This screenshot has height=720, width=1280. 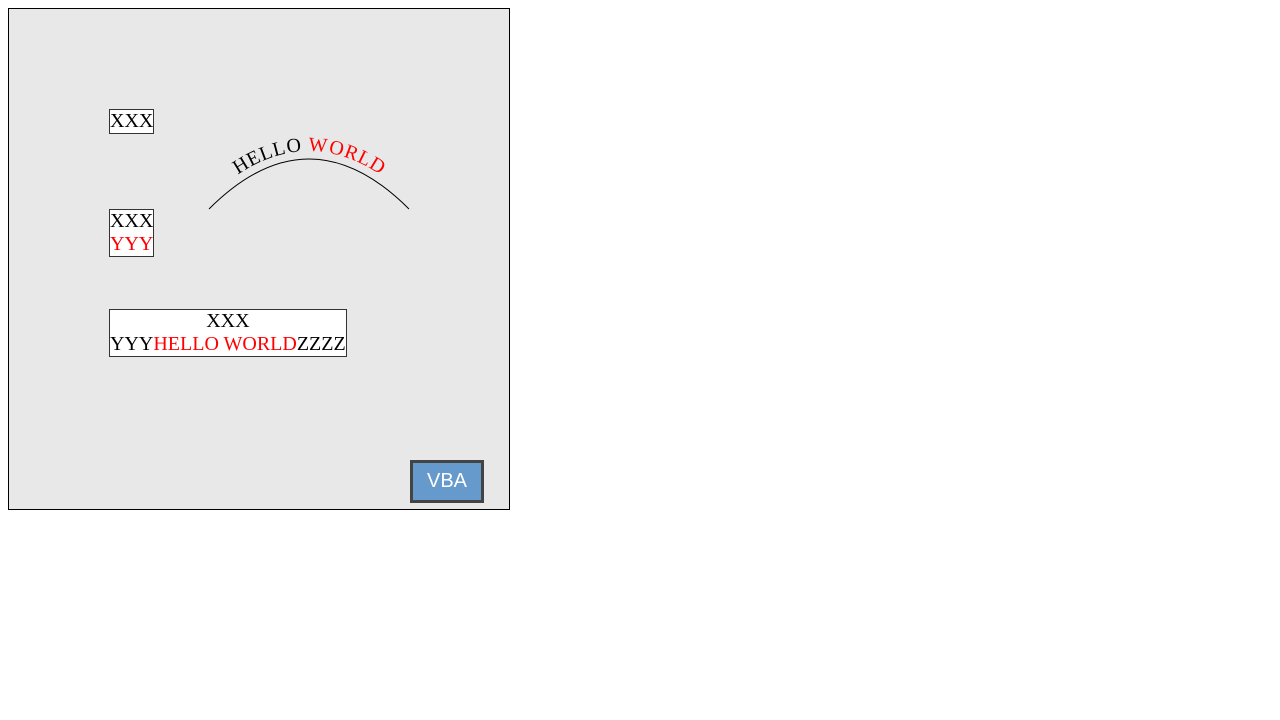 I want to click on arc-text: HELLO WORLD, so click(x=309, y=156).